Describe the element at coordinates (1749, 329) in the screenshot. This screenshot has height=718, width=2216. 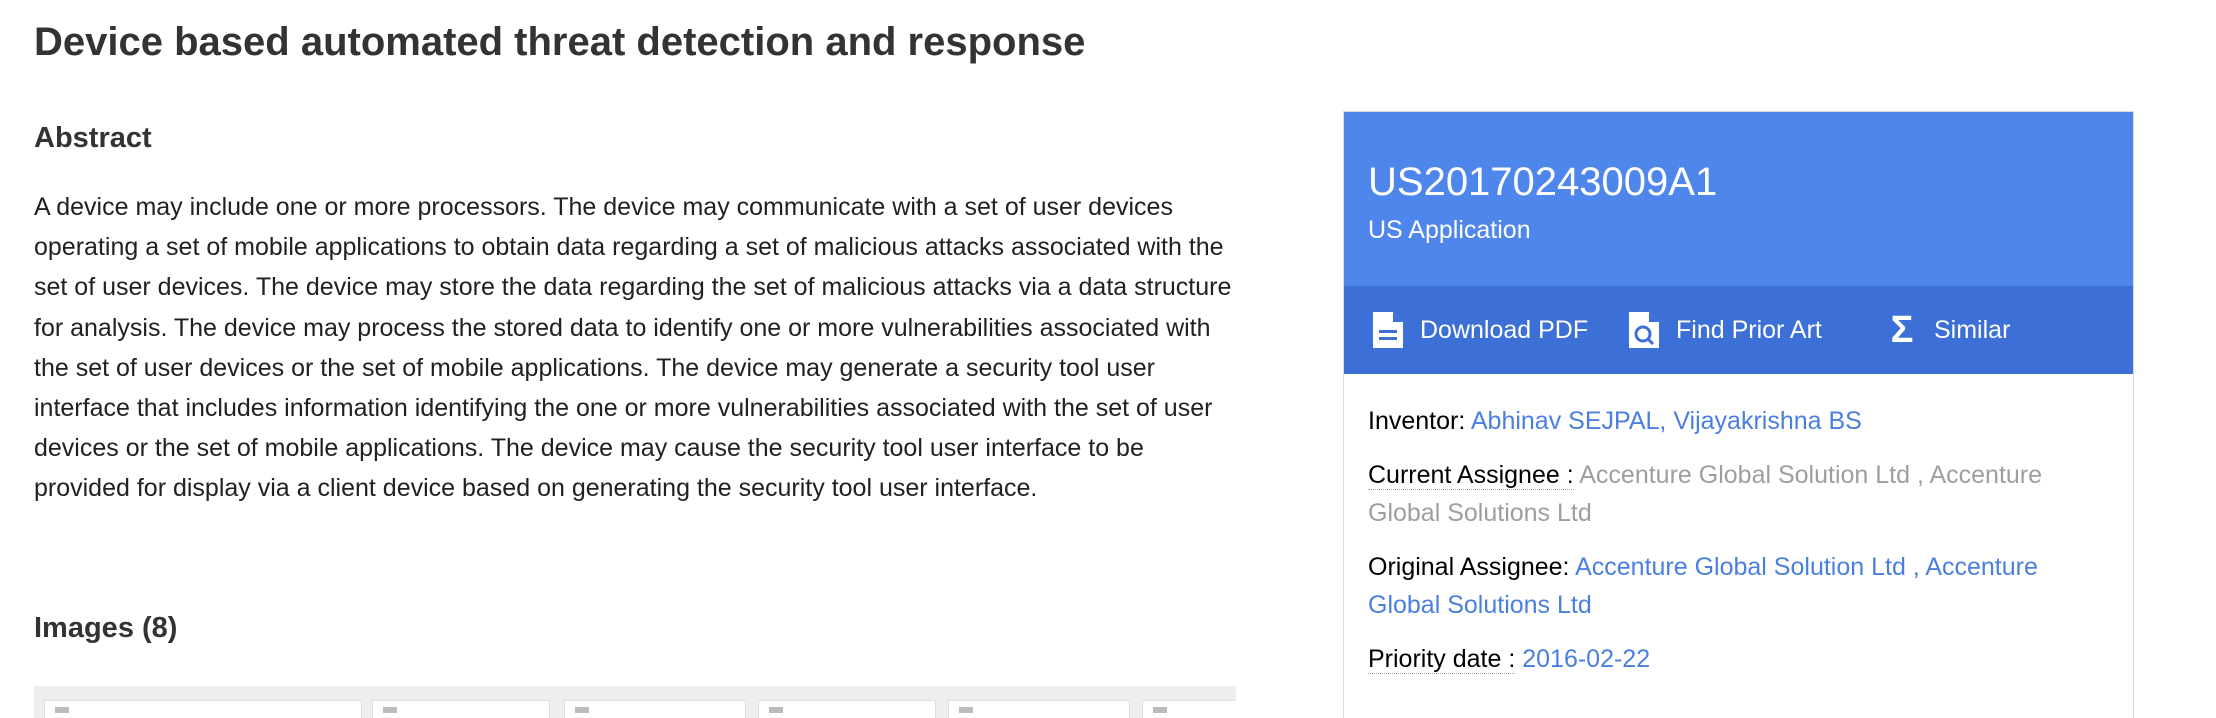
I see `find-prior-art-label: Find Prior Art` at that location.